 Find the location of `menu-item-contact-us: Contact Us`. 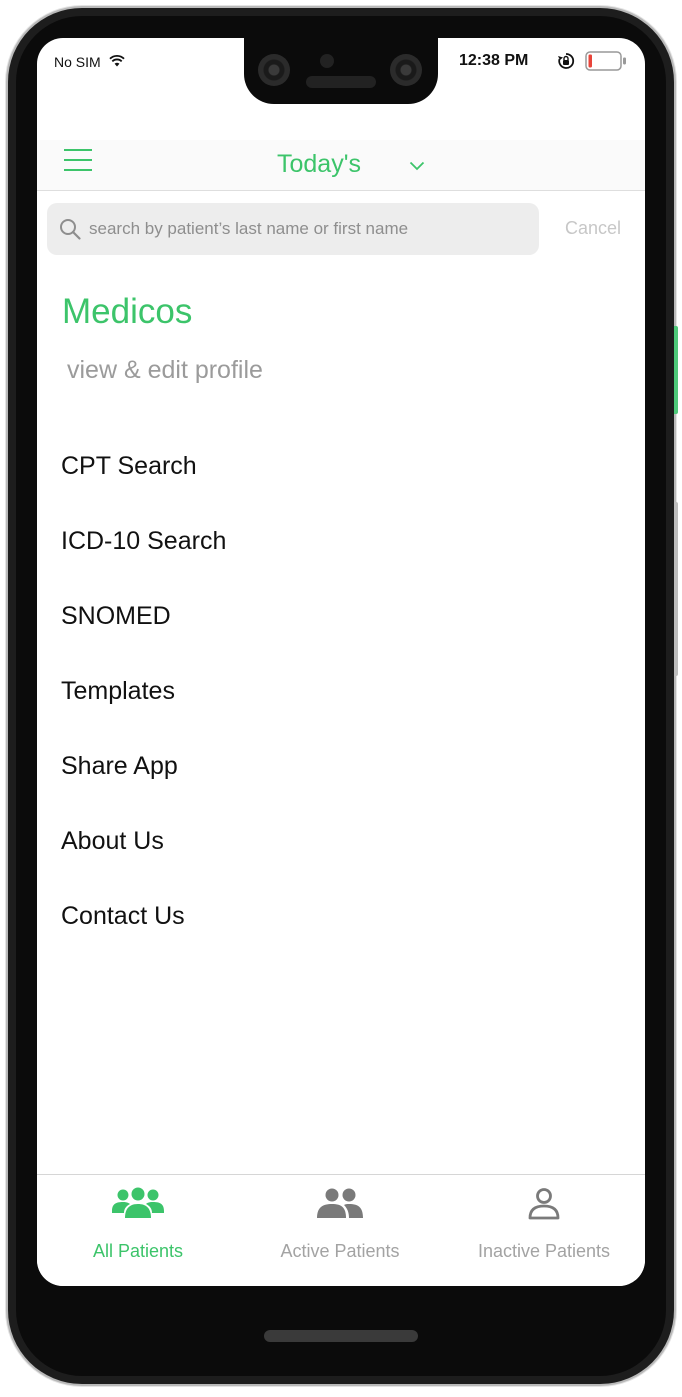

menu-item-contact-us: Contact Us is located at coordinates (143, 939).